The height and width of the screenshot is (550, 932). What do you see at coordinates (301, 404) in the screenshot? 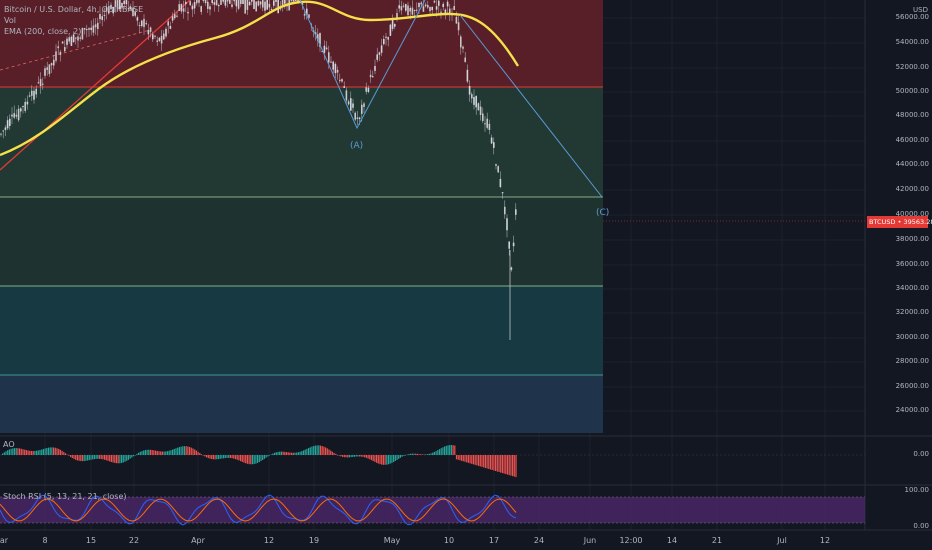
I see `fib-zone-bottom` at bounding box center [301, 404].